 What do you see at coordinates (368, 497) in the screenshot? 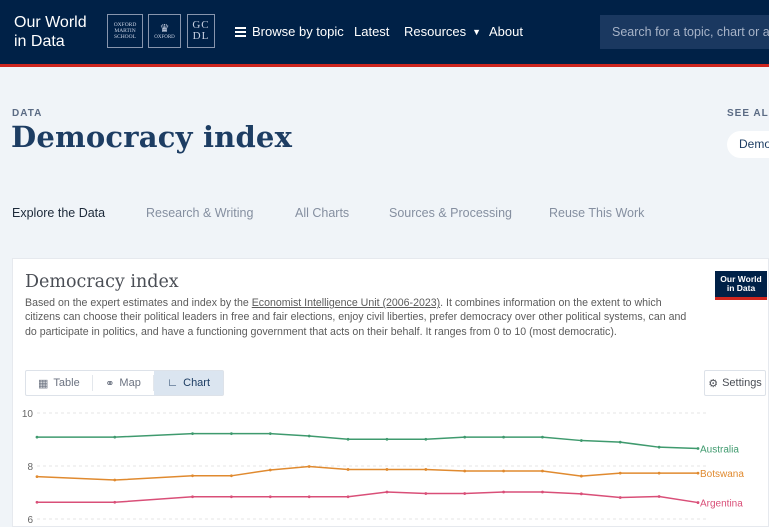
I see `series-line-argentina` at bounding box center [368, 497].